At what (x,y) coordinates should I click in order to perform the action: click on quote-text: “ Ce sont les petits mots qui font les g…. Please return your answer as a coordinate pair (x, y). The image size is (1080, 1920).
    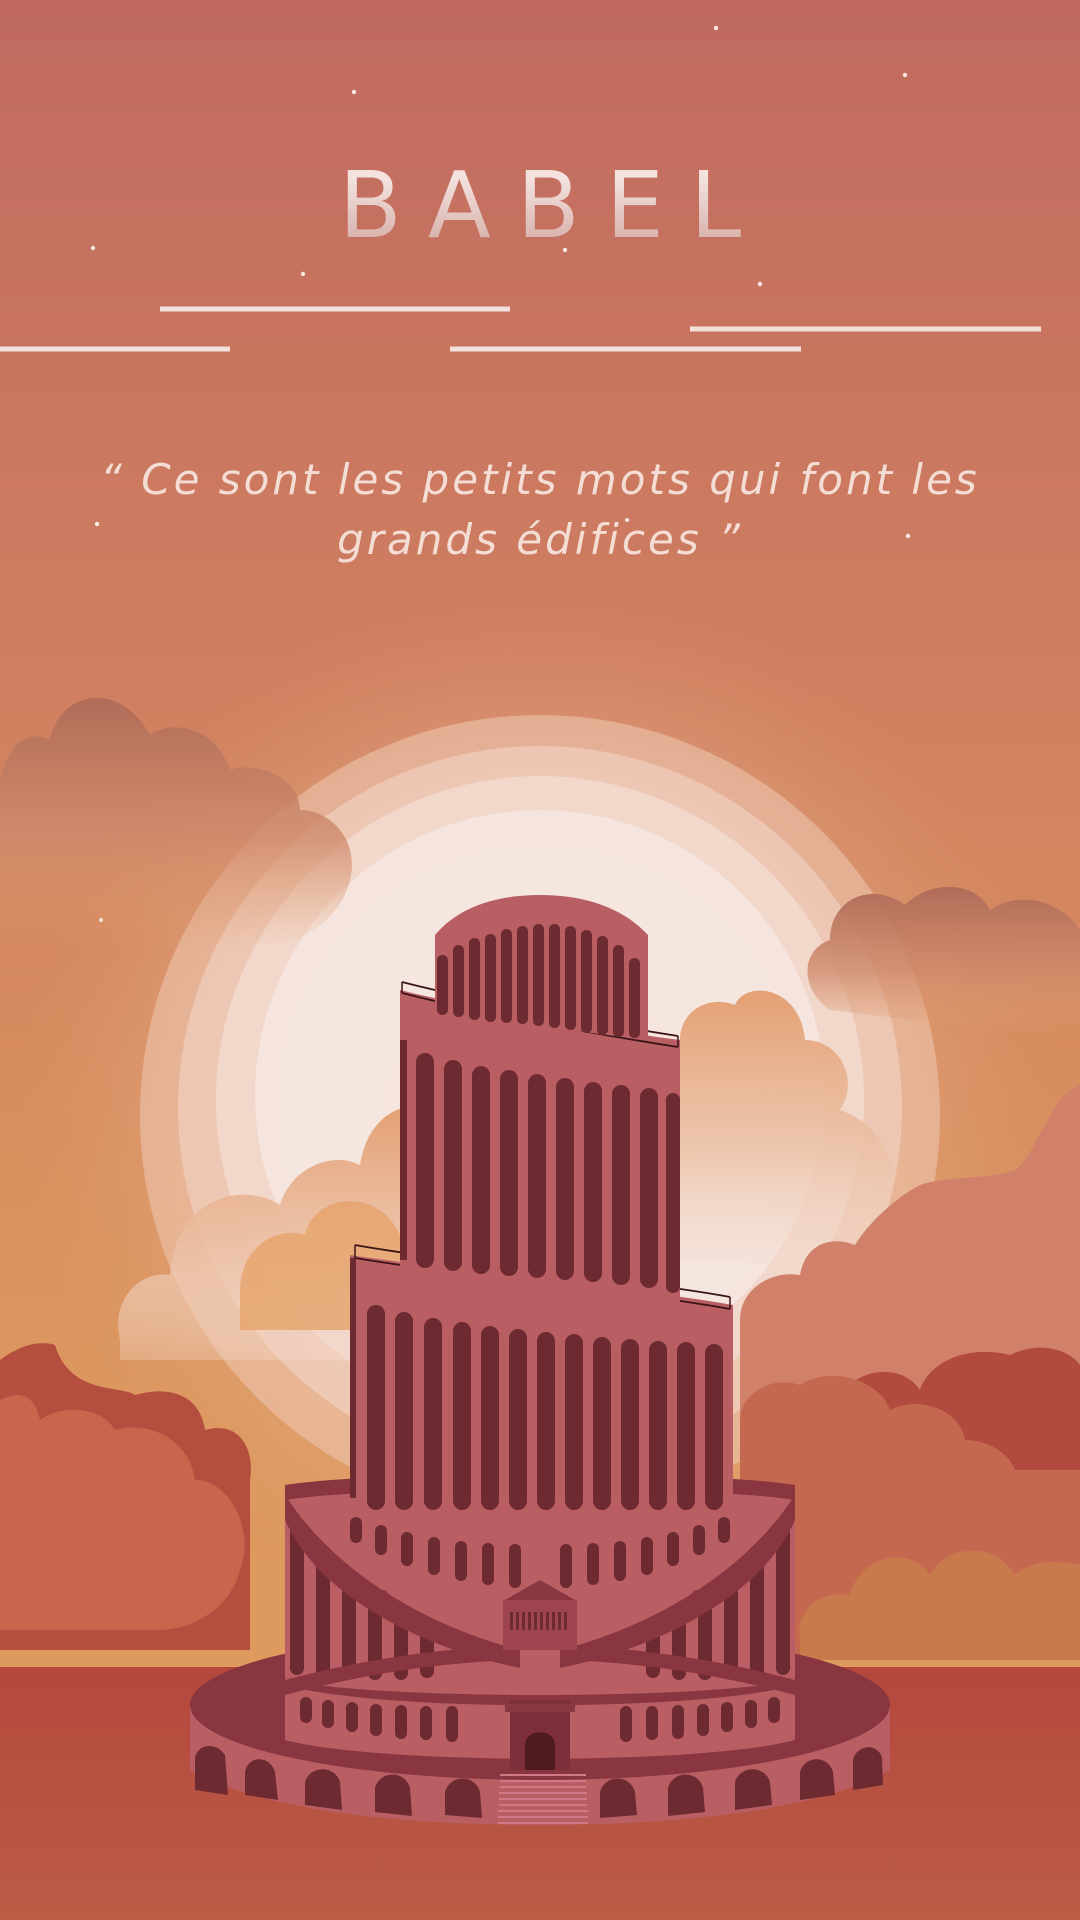
    Looking at the image, I should click on (540, 509).